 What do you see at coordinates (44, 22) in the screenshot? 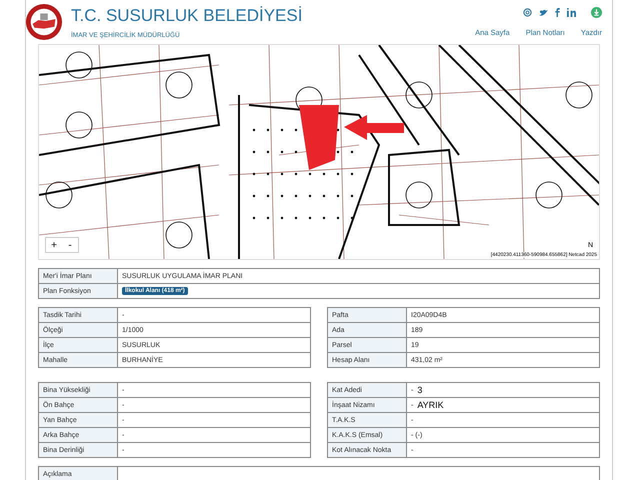
I see `municipality-logo` at bounding box center [44, 22].